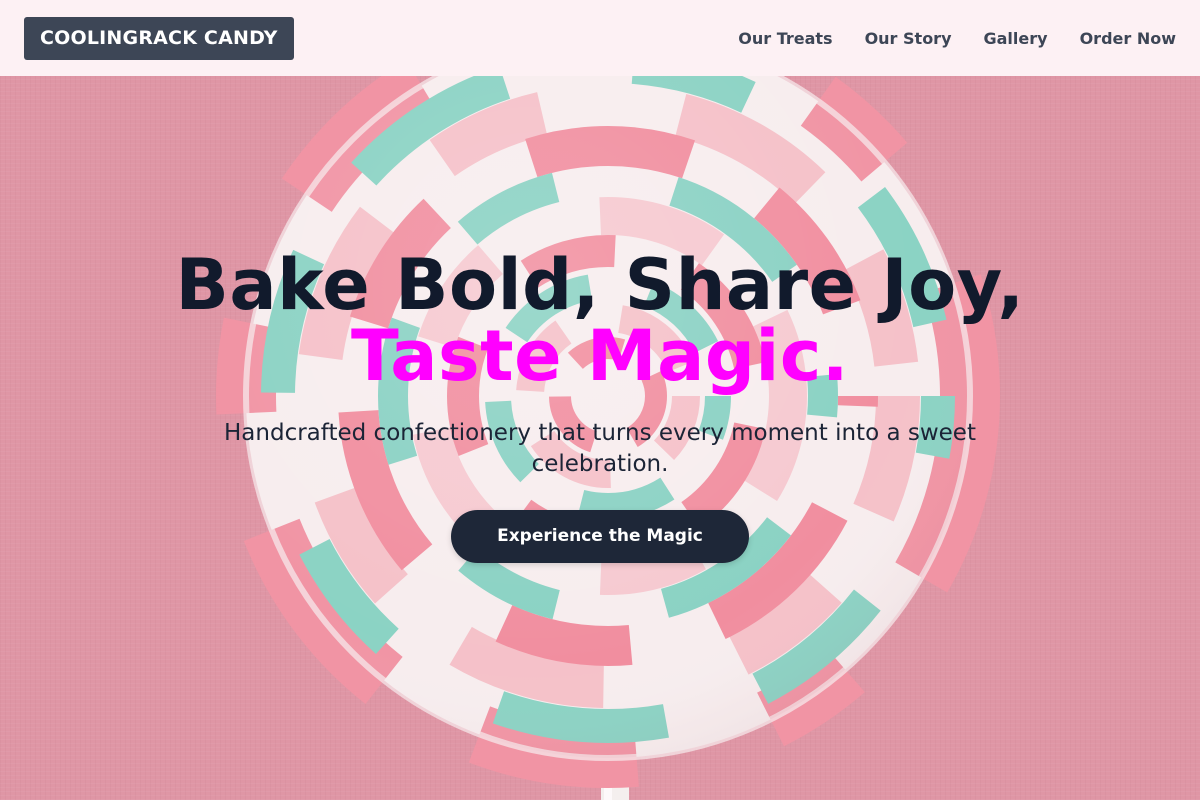 This screenshot has width=1200, height=800. What do you see at coordinates (908, 38) in the screenshot?
I see `nav-link-our-story: Our Story` at bounding box center [908, 38].